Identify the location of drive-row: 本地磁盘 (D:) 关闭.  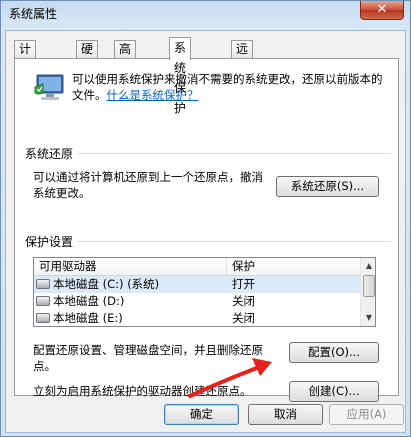
(197, 301).